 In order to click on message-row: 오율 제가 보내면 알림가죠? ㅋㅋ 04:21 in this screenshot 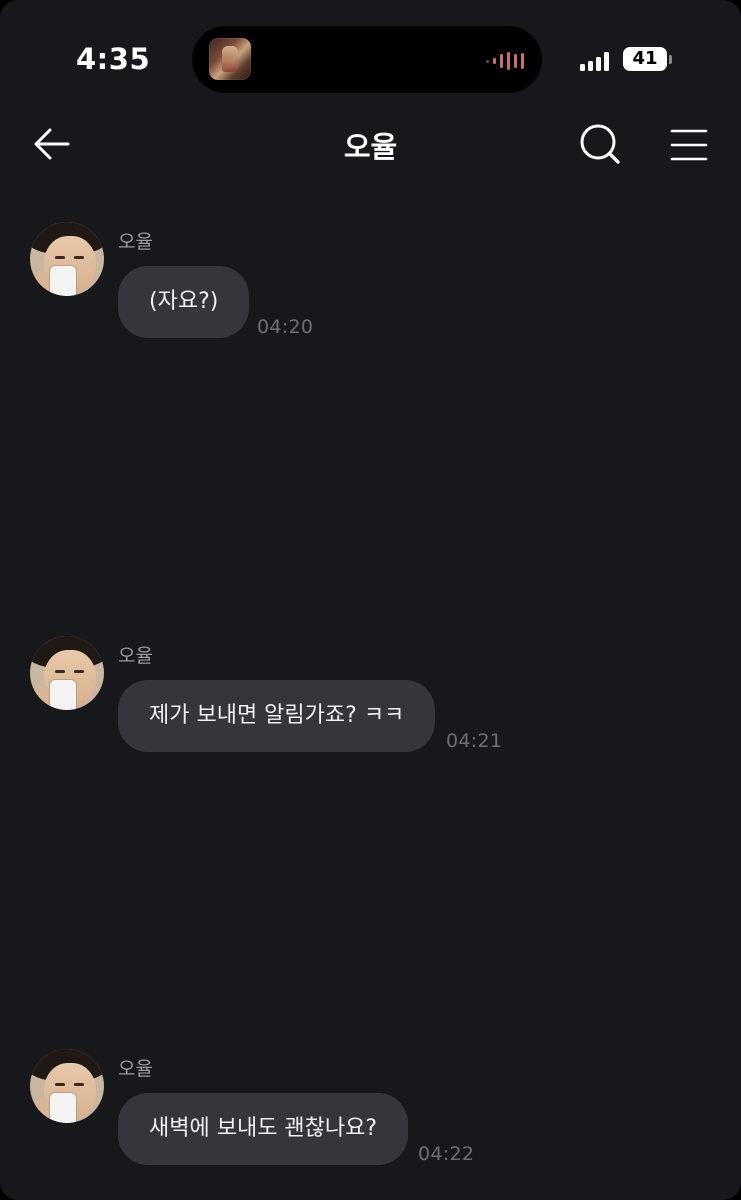, I will do `click(370, 706)`.